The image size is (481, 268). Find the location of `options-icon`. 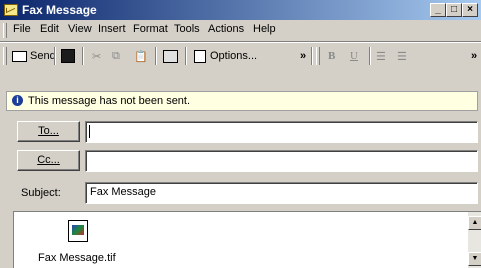

options-icon is located at coordinates (200, 56).